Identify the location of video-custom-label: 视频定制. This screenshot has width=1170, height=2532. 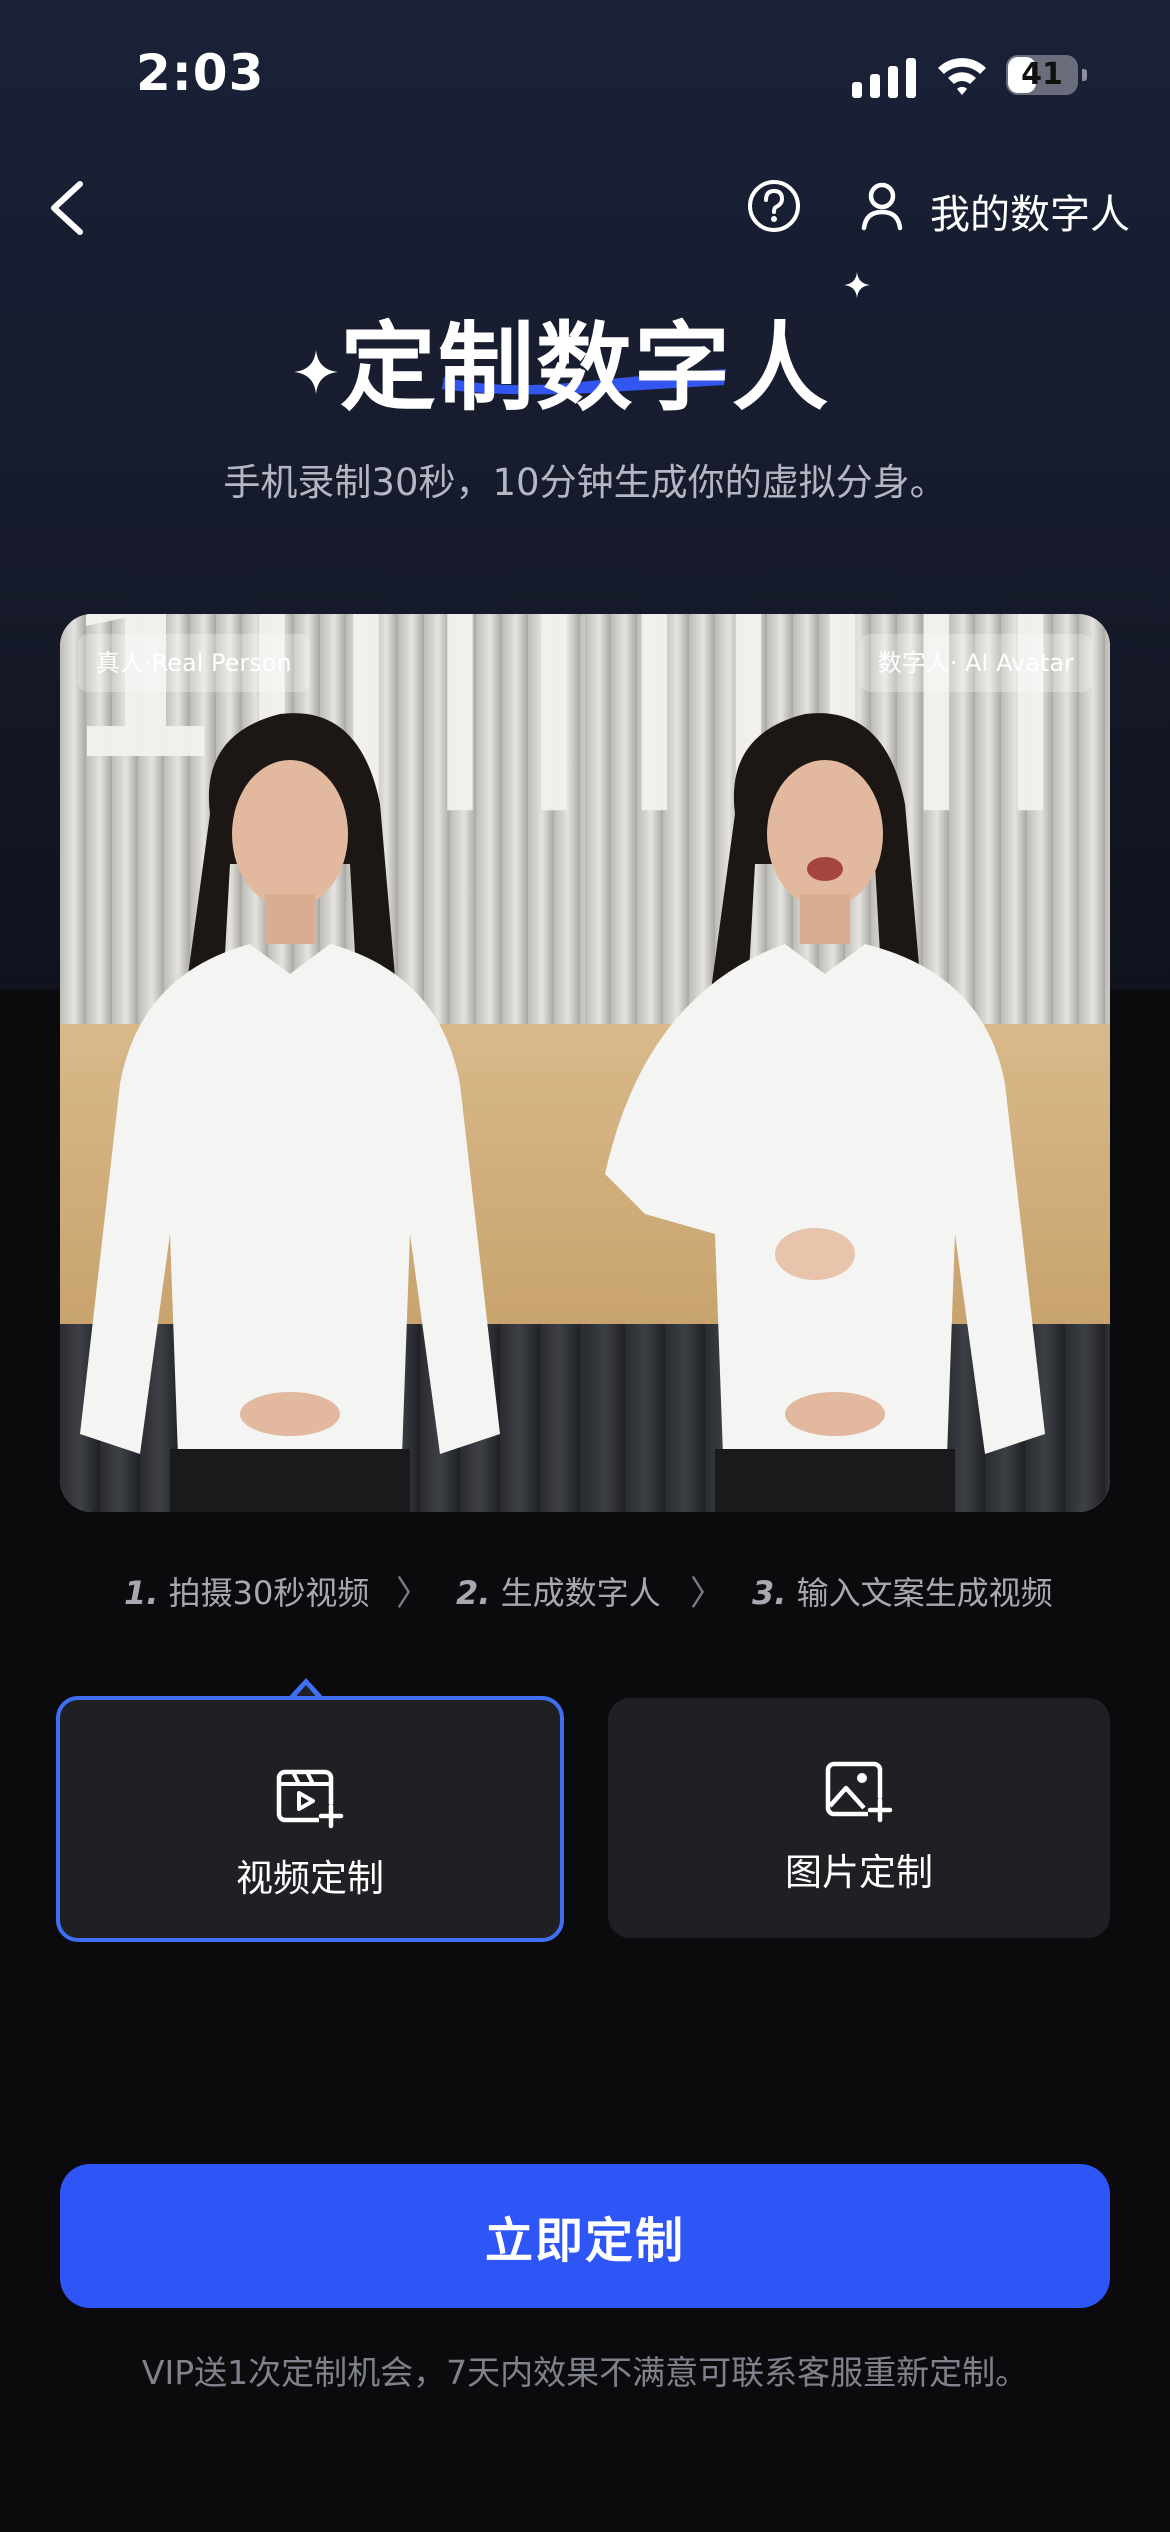
(310, 1878).